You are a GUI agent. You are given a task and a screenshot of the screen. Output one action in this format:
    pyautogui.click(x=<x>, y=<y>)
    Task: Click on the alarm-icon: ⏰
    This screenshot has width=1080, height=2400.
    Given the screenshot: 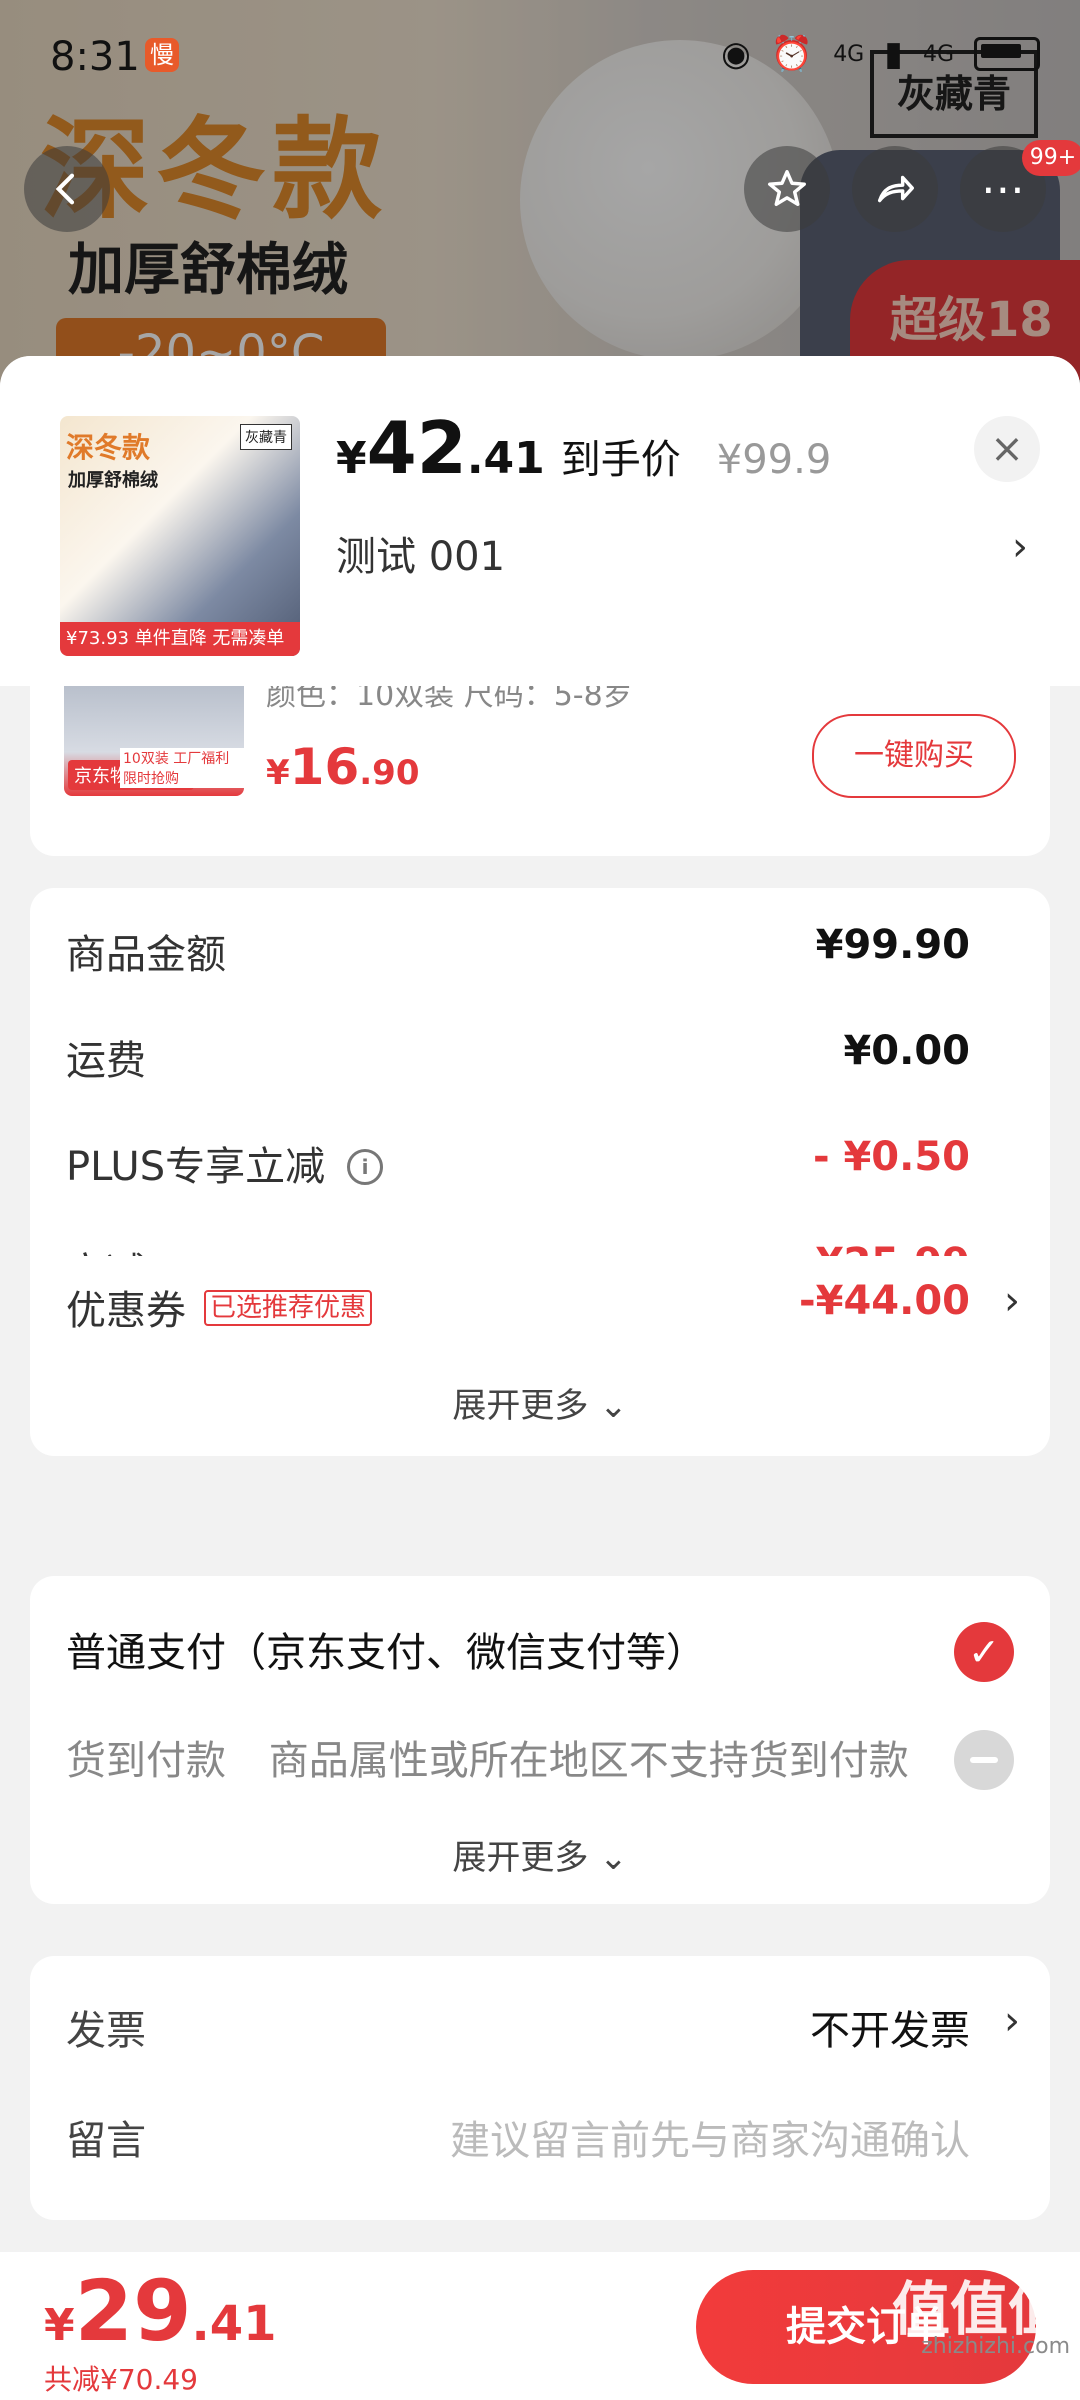 What is the action you would take?
    pyautogui.click(x=792, y=54)
    